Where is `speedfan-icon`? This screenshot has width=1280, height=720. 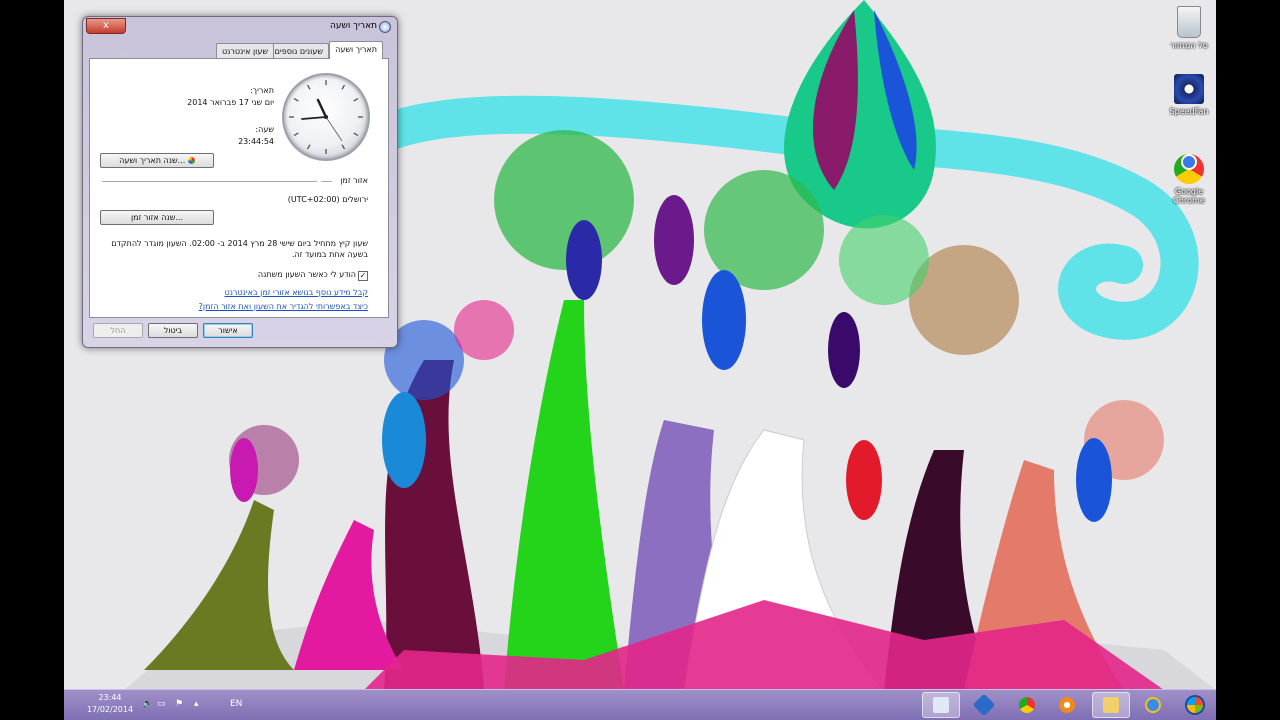
speedfan-icon is located at coordinates (1189, 89).